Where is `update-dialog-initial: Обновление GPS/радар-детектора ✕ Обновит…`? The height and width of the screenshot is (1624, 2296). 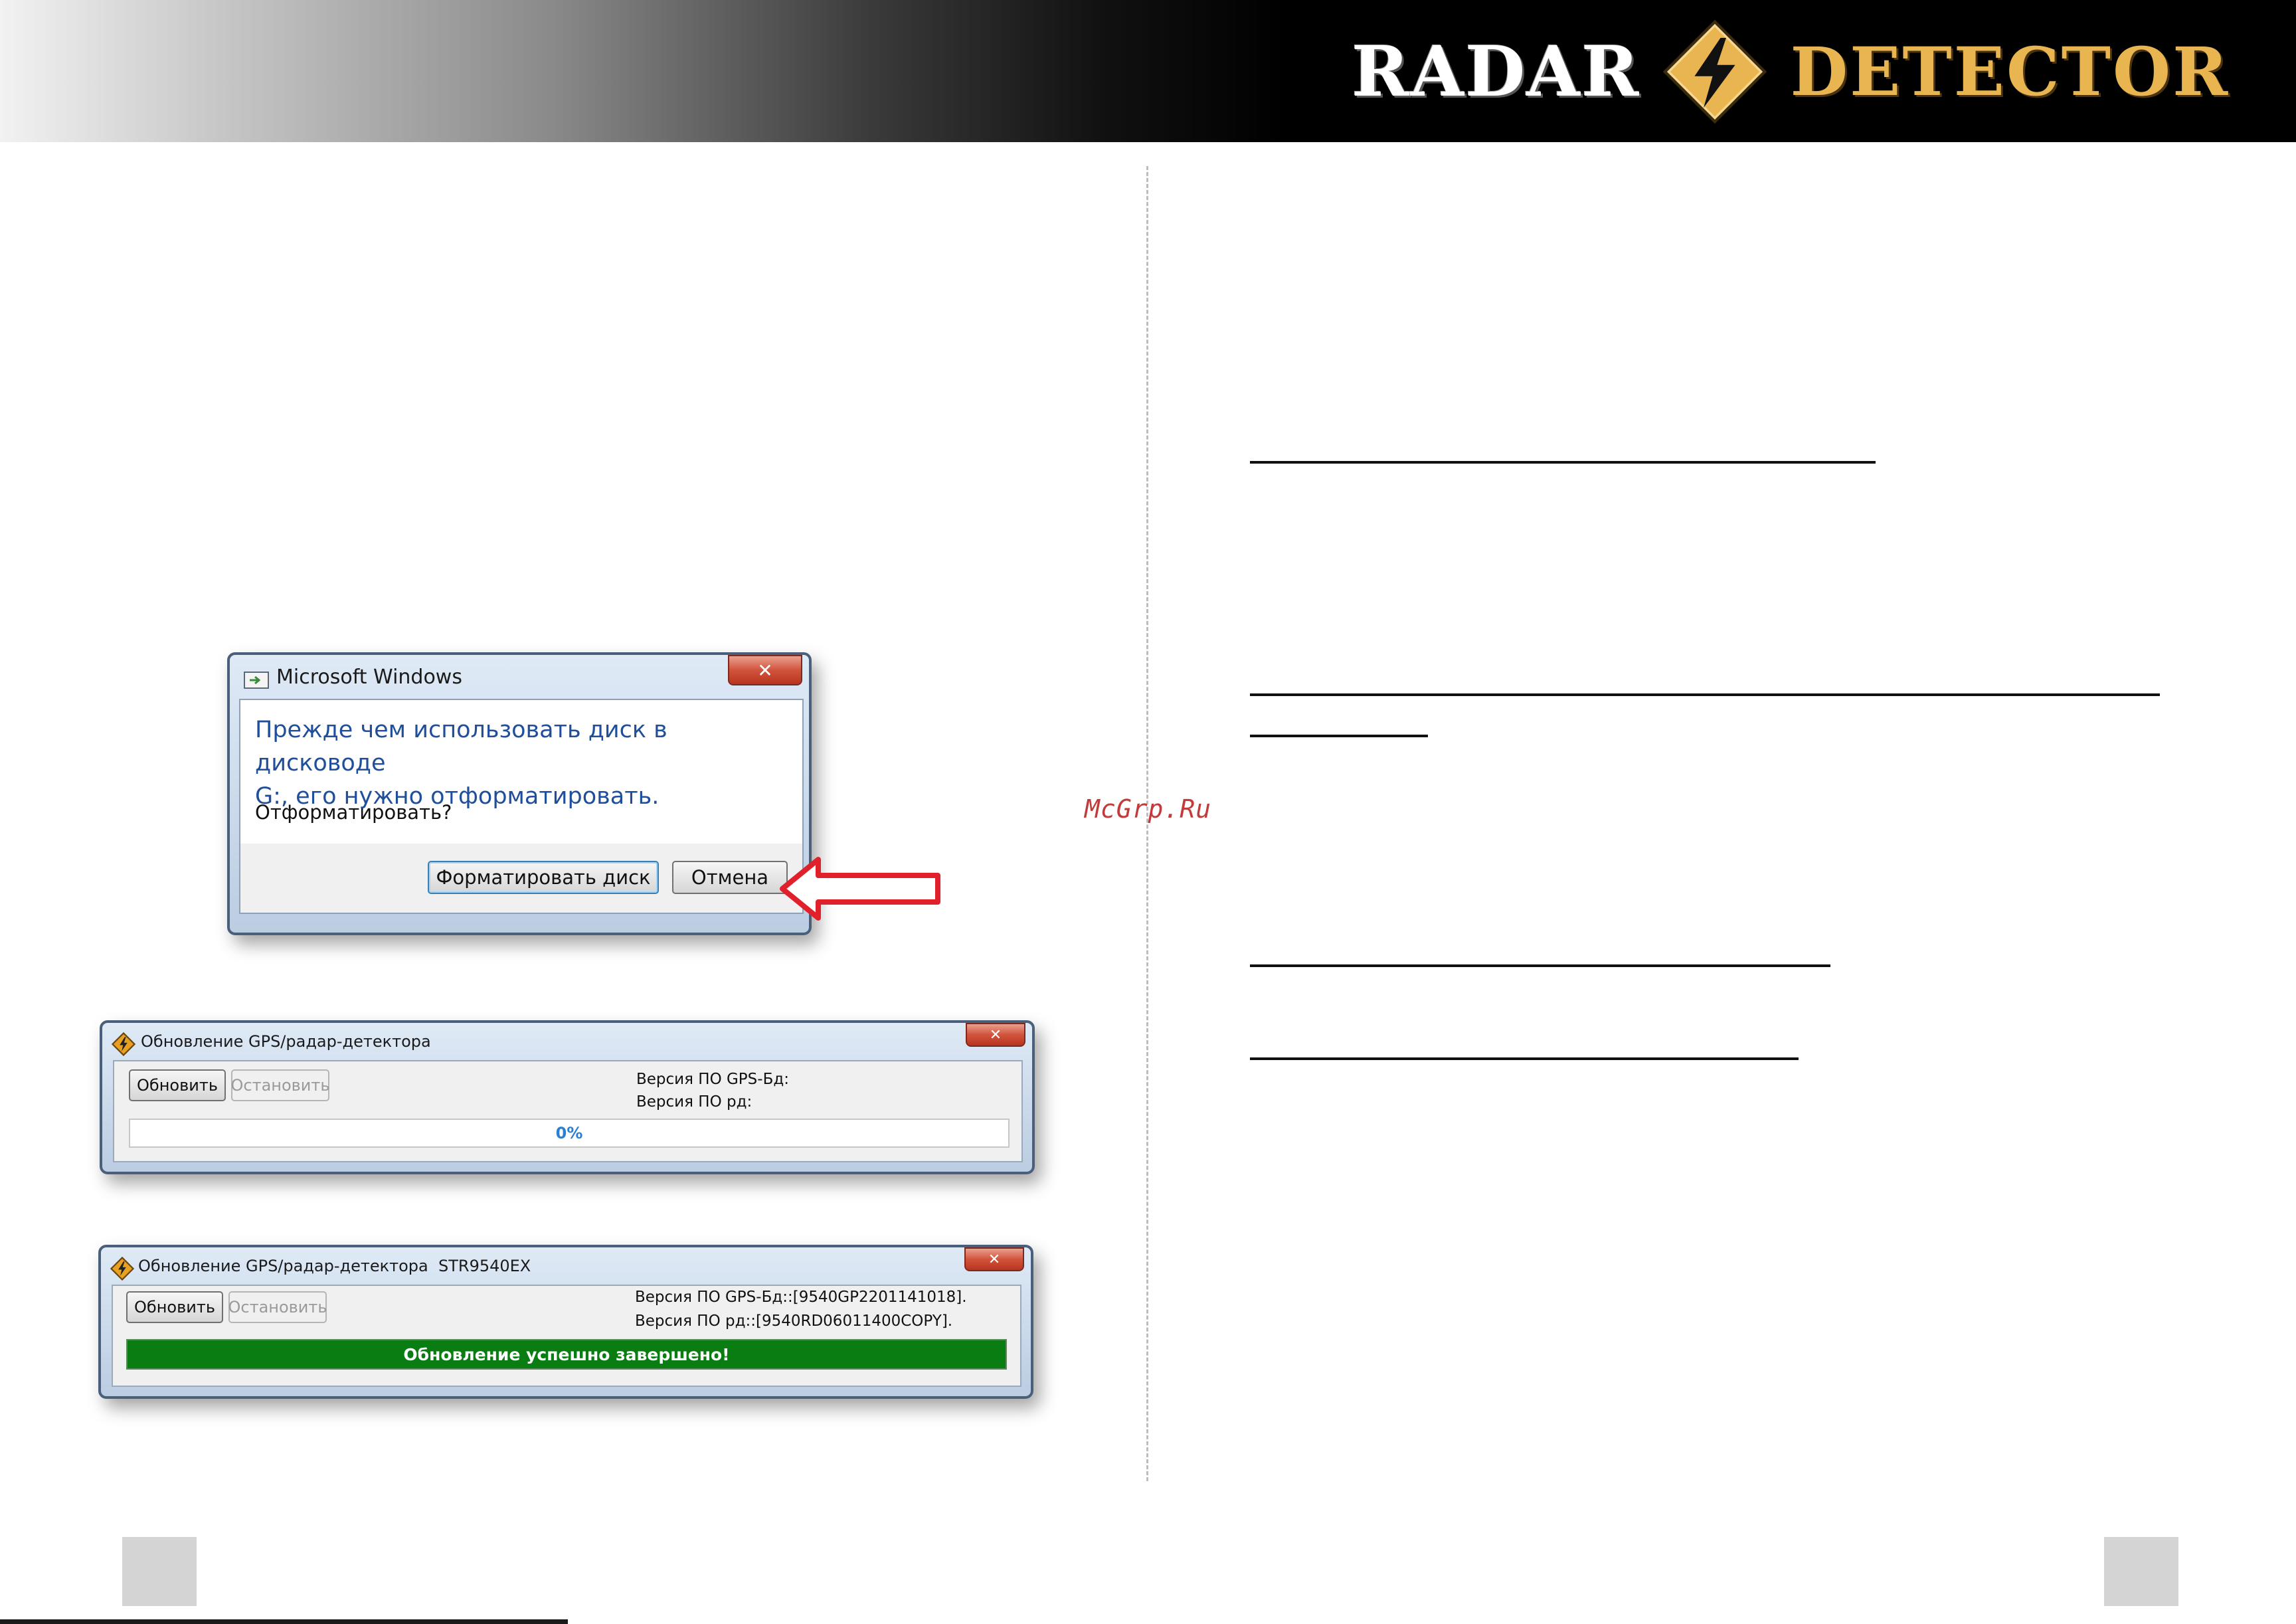
update-dialog-initial: Обновление GPS/радар-детектора ✕ Обновит… is located at coordinates (567, 1097).